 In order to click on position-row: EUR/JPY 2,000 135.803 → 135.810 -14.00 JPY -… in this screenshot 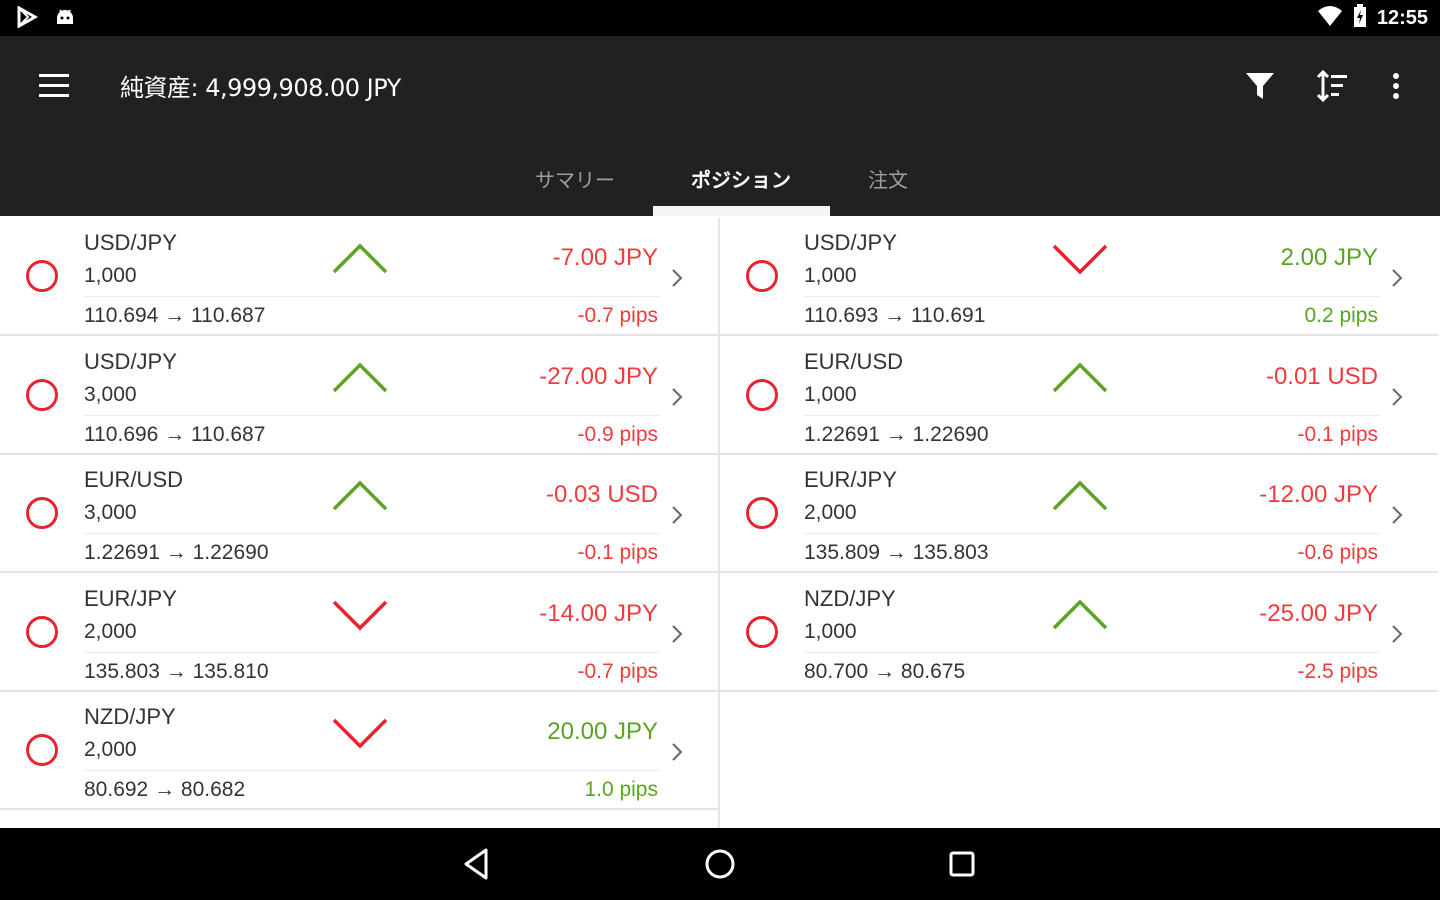, I will do `click(359, 633)`.